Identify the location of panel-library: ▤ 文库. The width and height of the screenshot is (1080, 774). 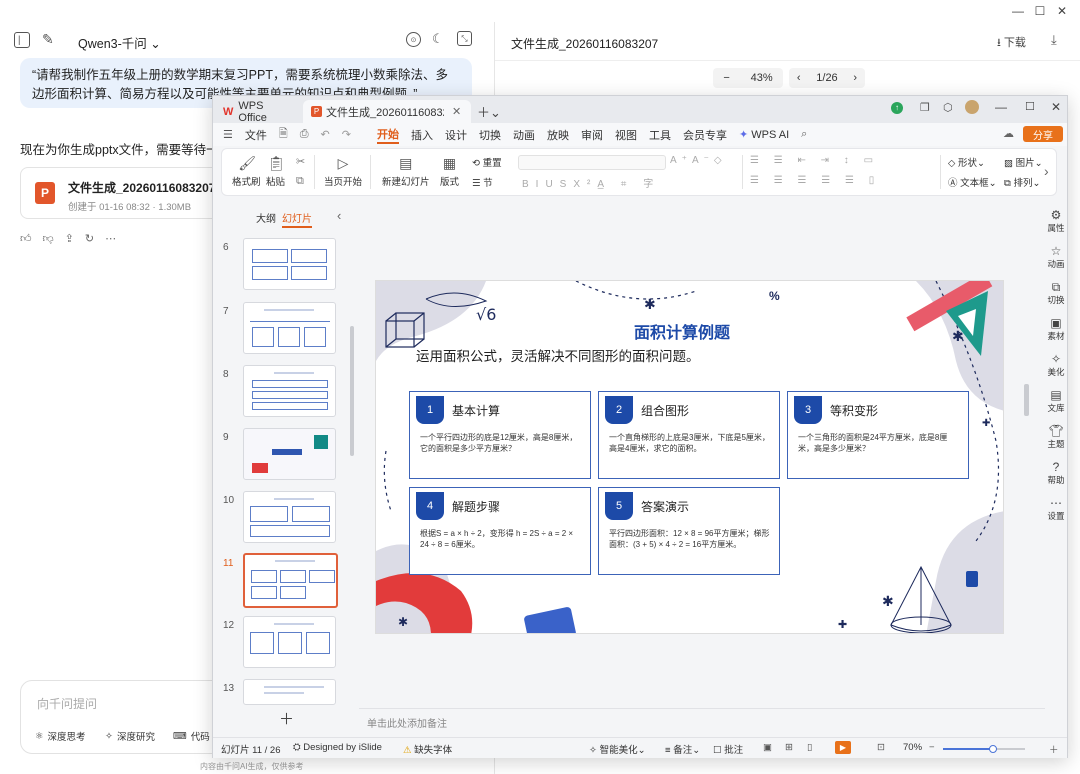
(1056, 401).